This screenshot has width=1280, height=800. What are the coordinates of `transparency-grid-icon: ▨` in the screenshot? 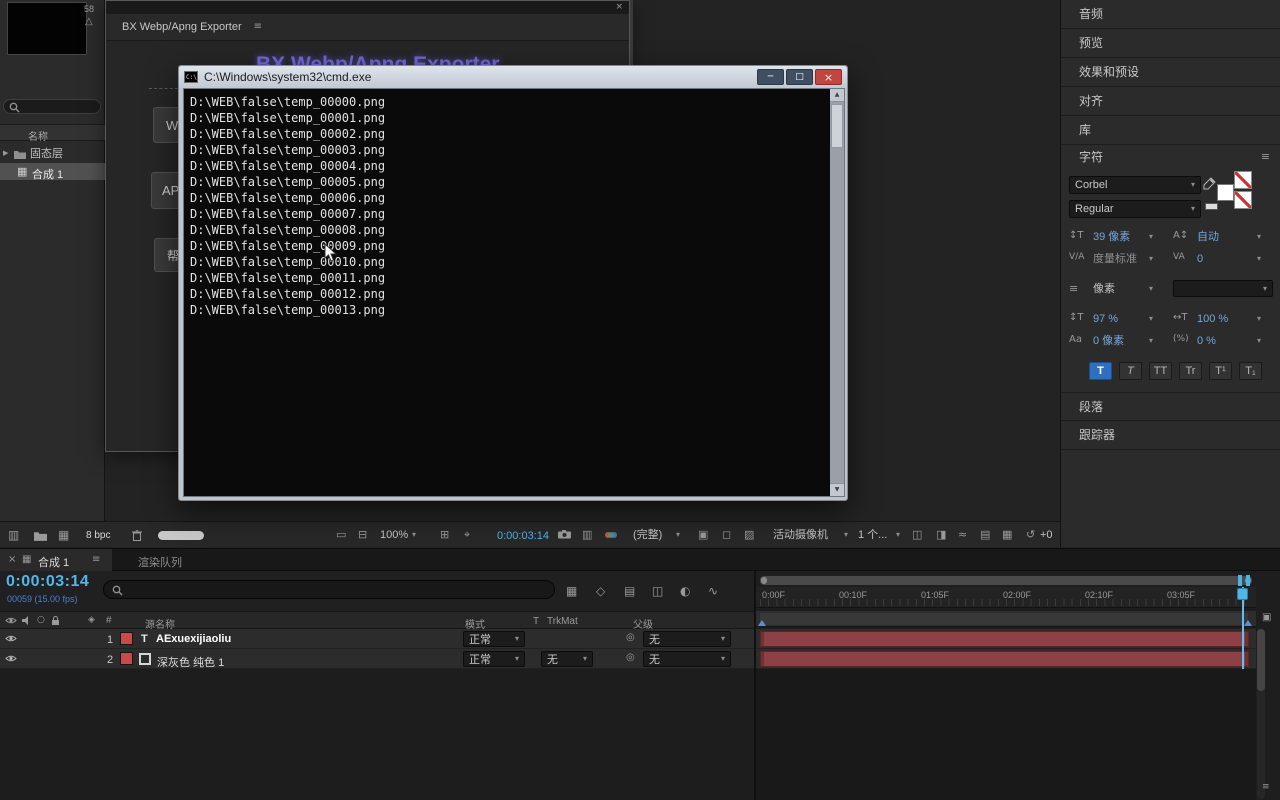 It's located at (749, 534).